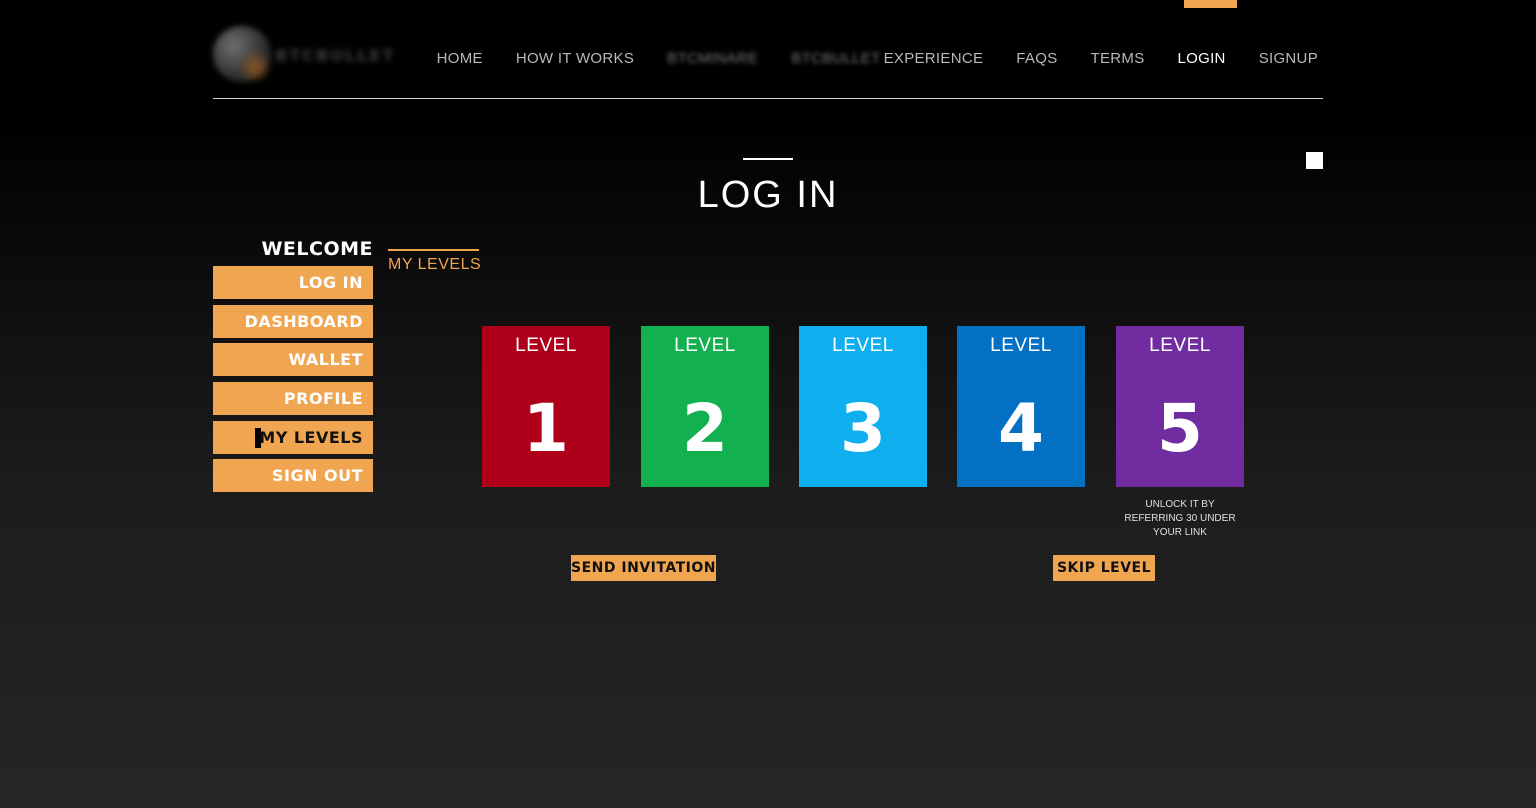 The width and height of the screenshot is (1536, 808). I want to click on logo-icon, so click(244, 54).